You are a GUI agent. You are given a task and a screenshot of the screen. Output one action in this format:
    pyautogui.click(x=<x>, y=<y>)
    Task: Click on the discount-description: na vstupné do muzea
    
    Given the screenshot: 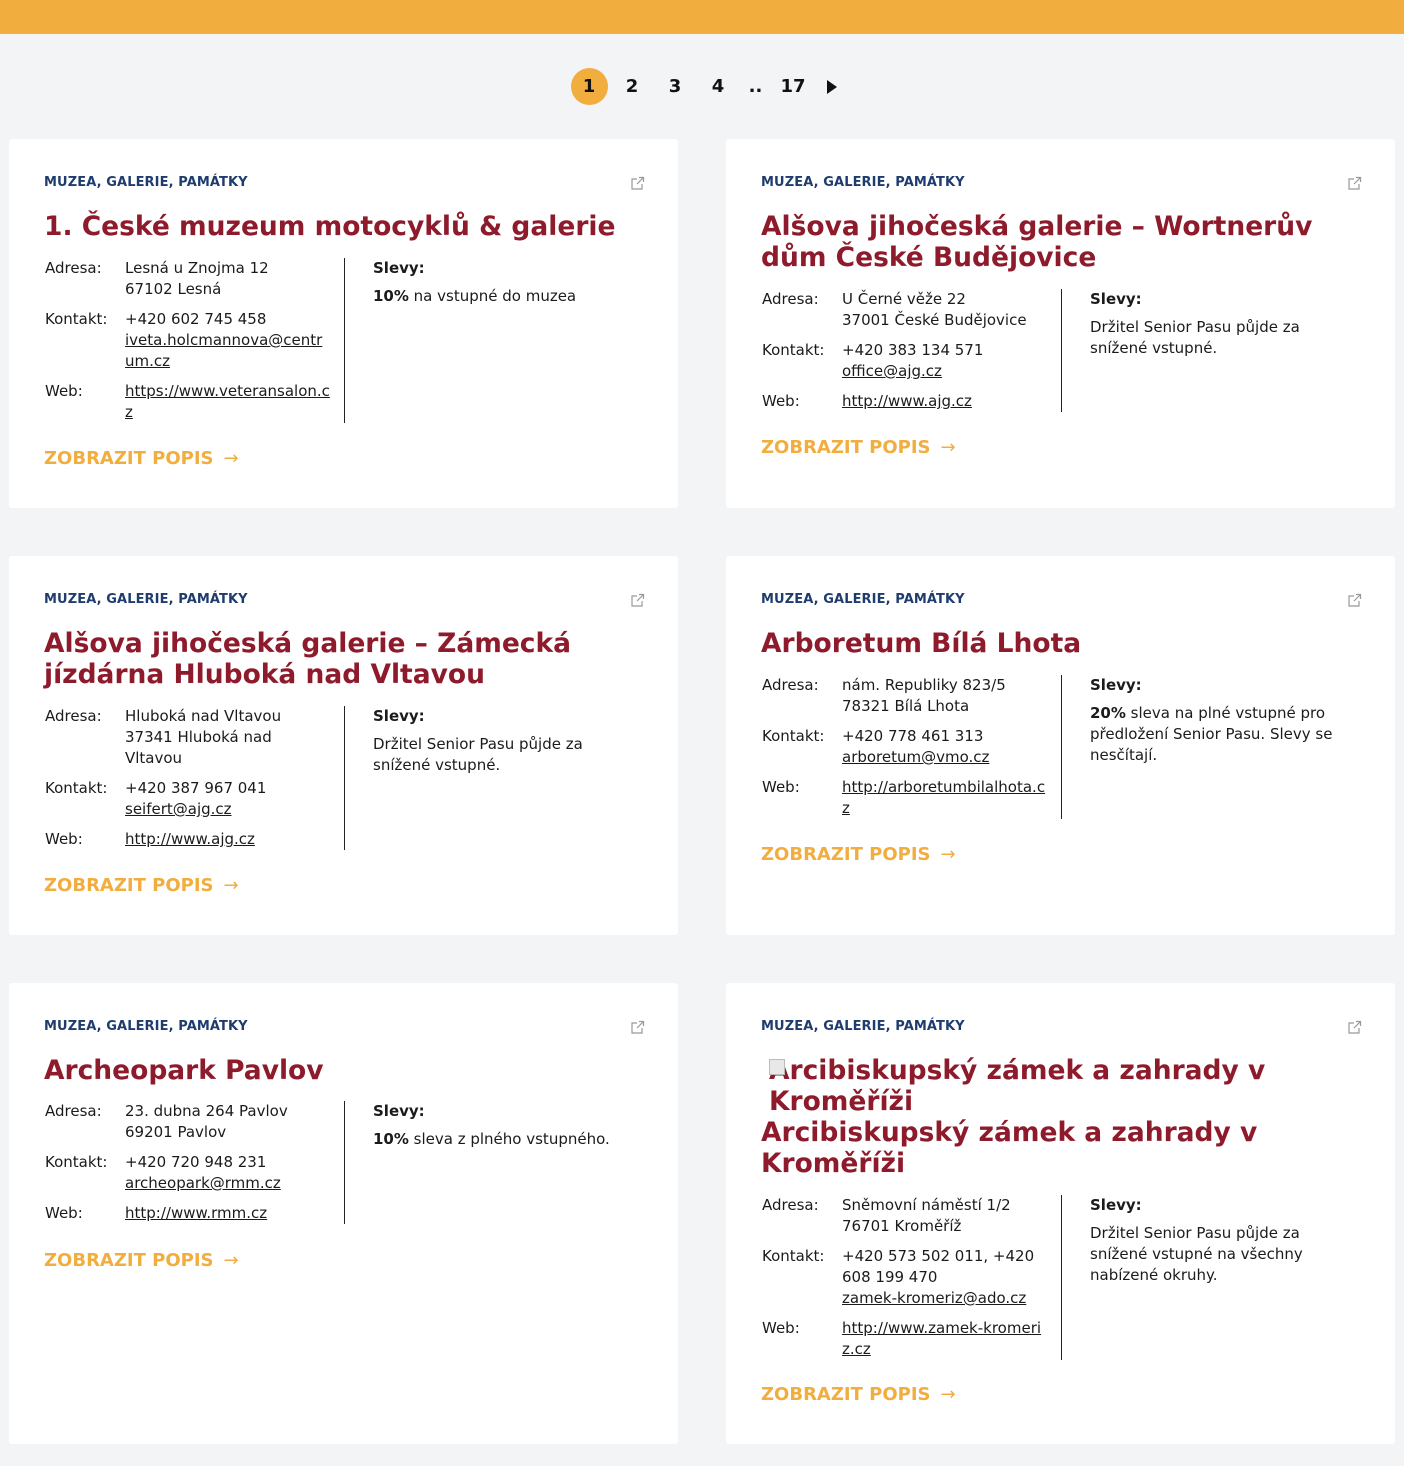 What is the action you would take?
    pyautogui.click(x=492, y=296)
    